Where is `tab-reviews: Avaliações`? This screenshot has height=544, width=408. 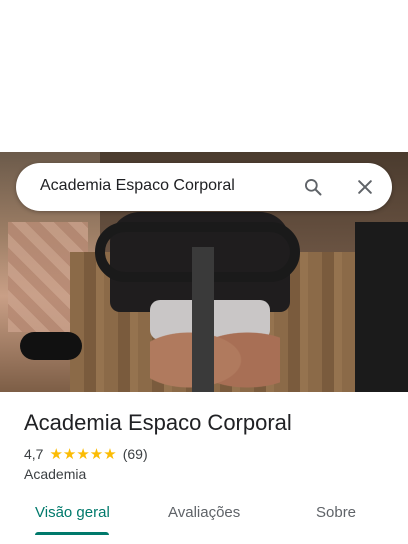 tab-reviews: Avaliações is located at coordinates (204, 512).